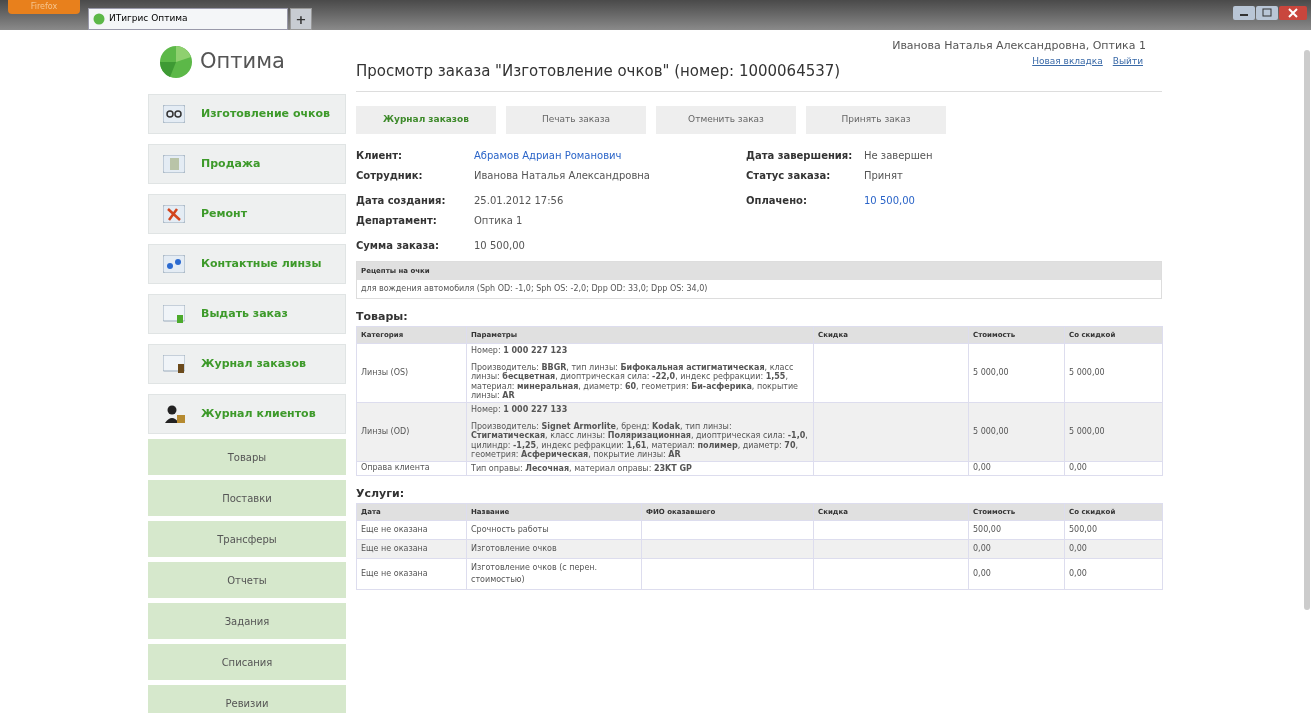  Describe the element at coordinates (898, 155) in the screenshot. I see `field-value: Не завершен` at that location.